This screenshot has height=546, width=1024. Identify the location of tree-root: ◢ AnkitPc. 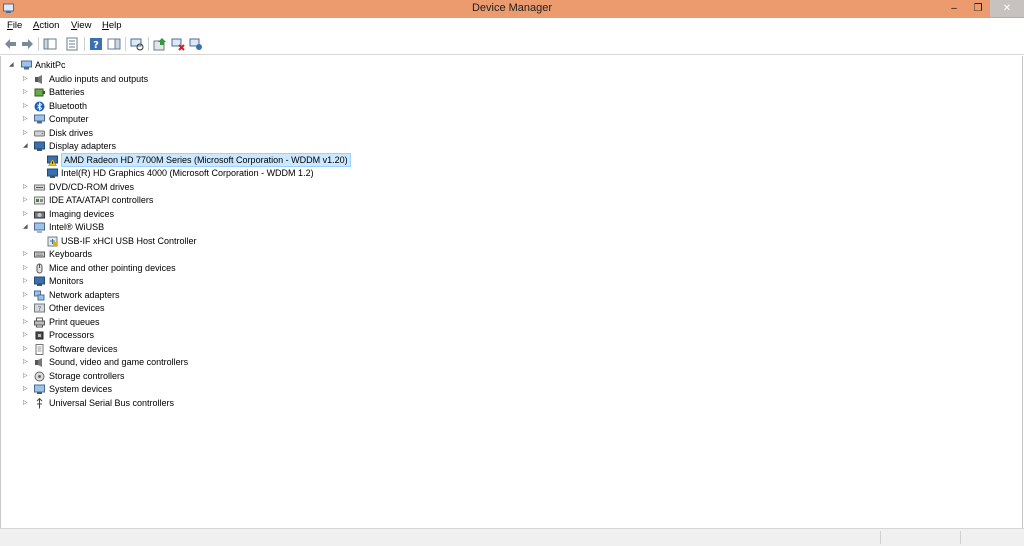
(109, 65).